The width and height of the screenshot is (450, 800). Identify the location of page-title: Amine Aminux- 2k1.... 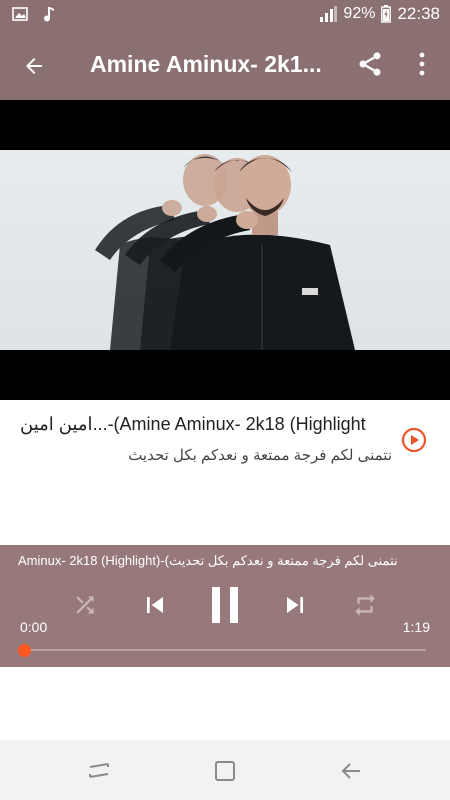
(206, 64).